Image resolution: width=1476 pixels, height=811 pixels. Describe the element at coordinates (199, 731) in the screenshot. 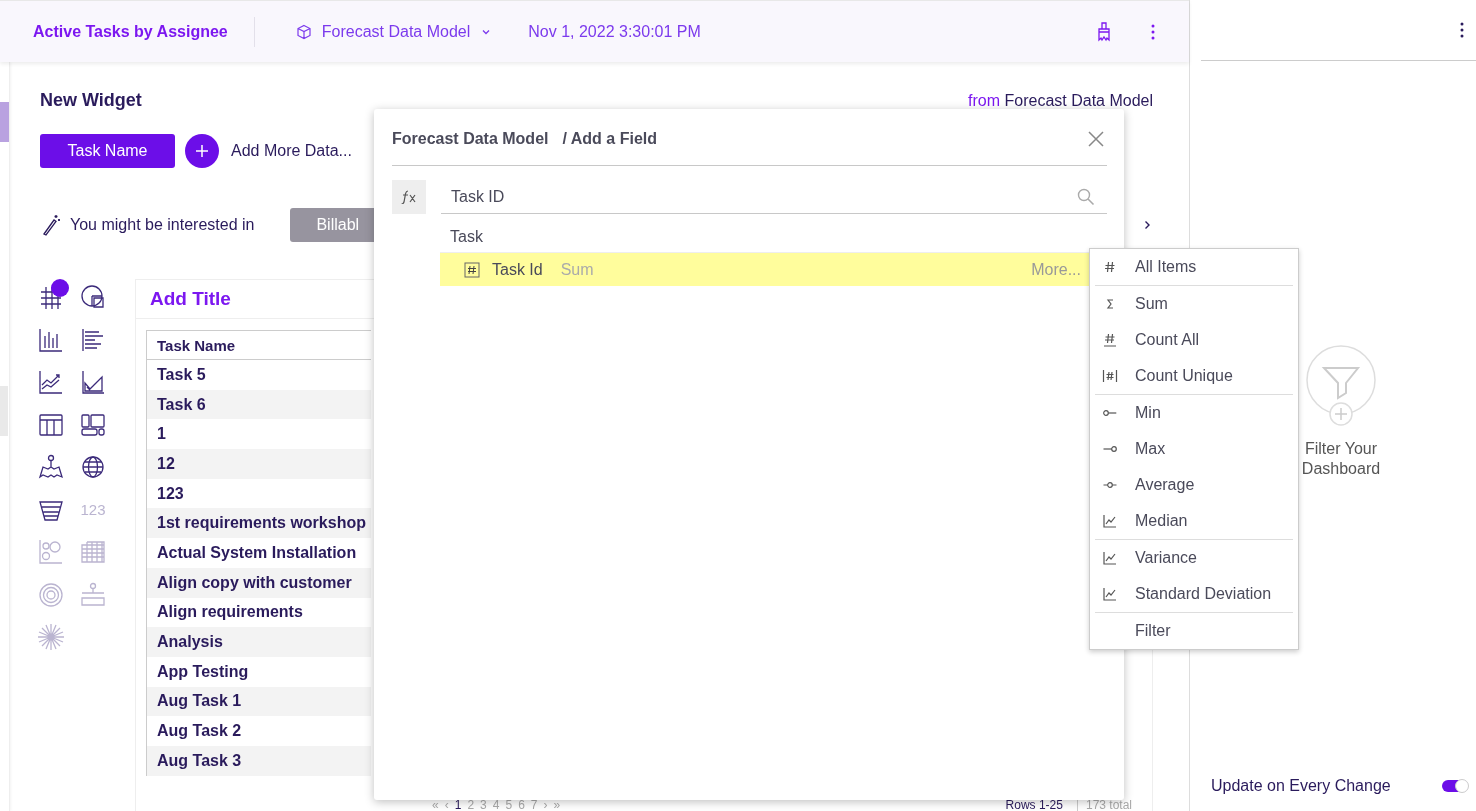

I see `table-cell-text: Aug Task 2` at that location.